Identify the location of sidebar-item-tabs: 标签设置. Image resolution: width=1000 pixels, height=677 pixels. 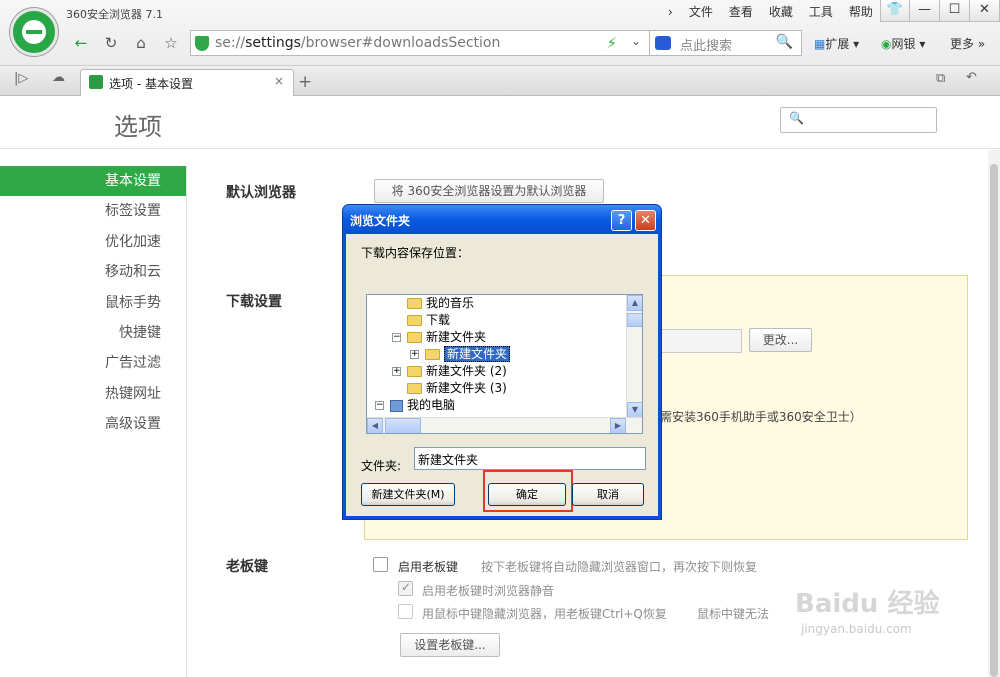
(93, 211).